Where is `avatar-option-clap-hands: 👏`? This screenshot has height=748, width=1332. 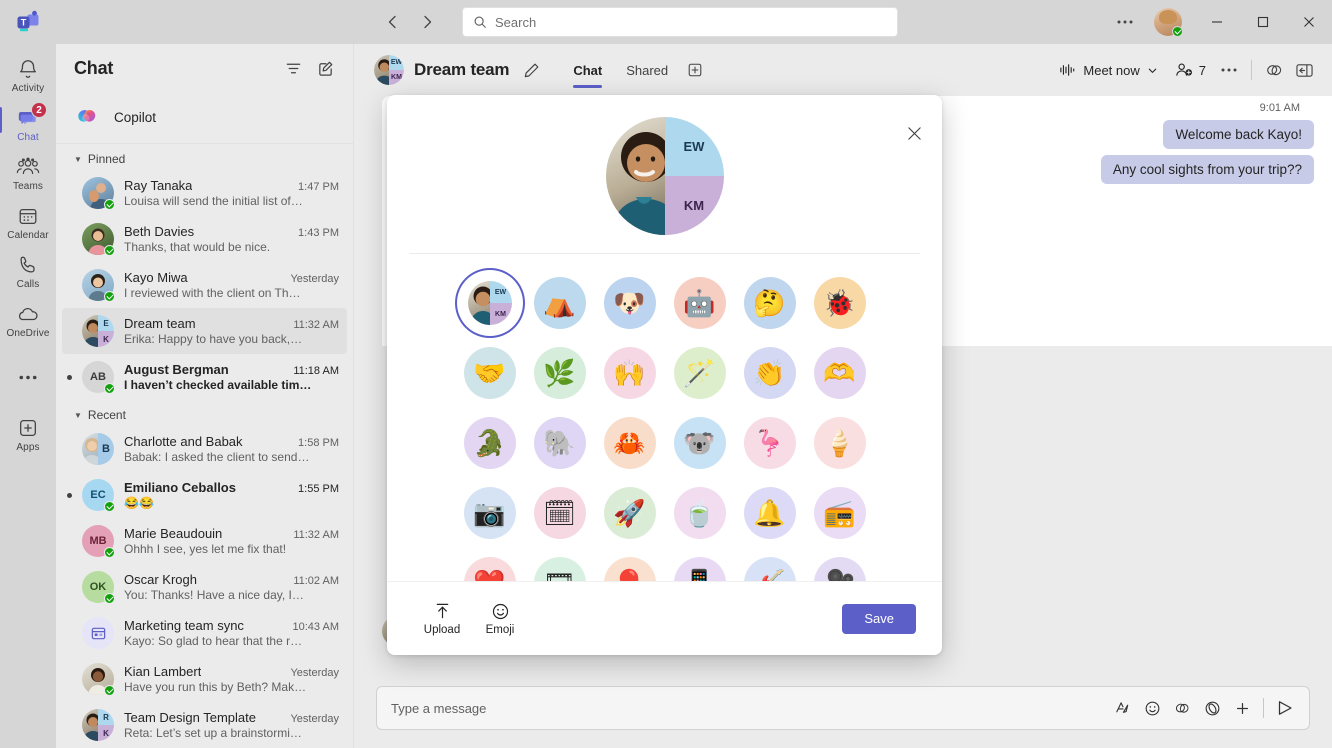 avatar-option-clap-hands: 👏 is located at coordinates (770, 373).